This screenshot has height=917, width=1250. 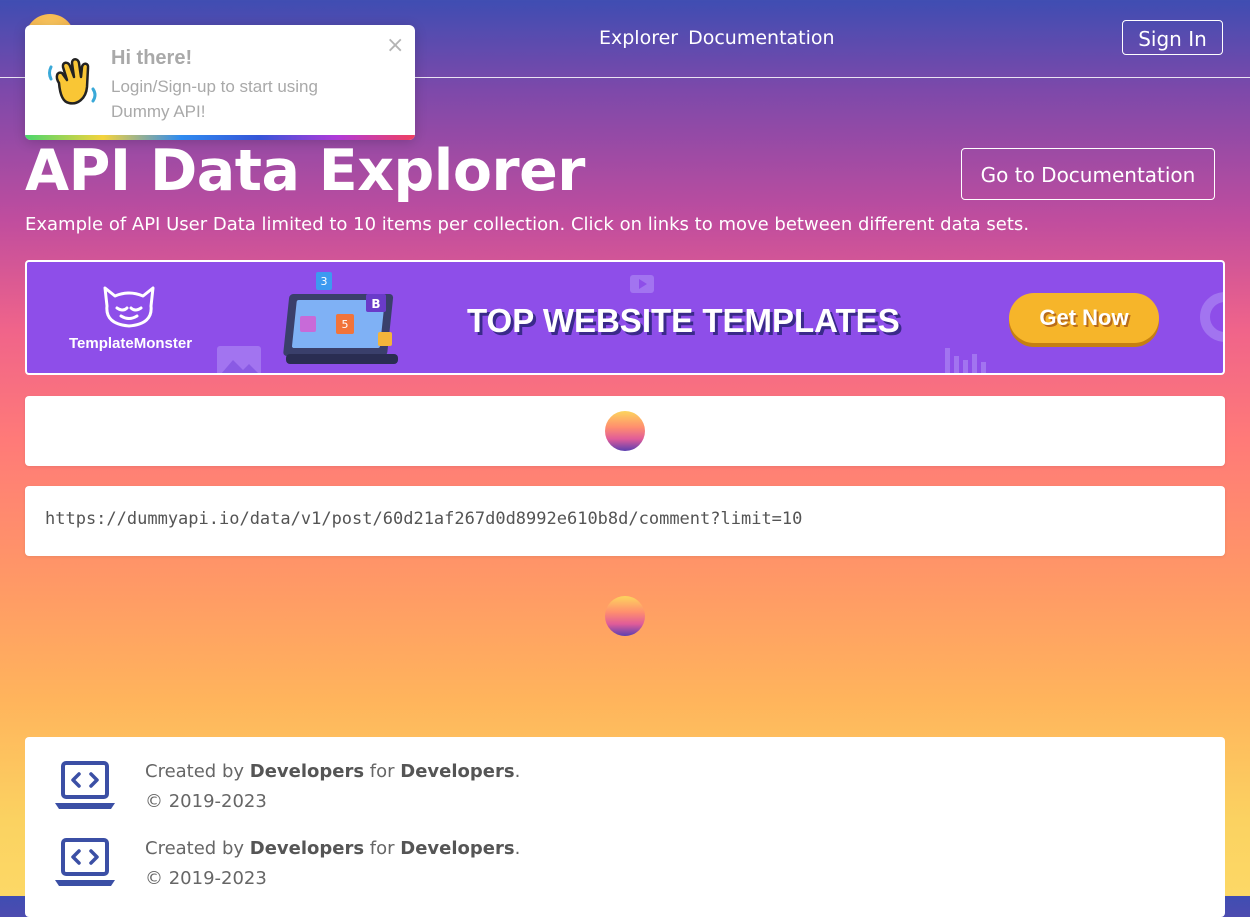 I want to click on sign-in-button: Sign In, so click(x=1172, y=37).